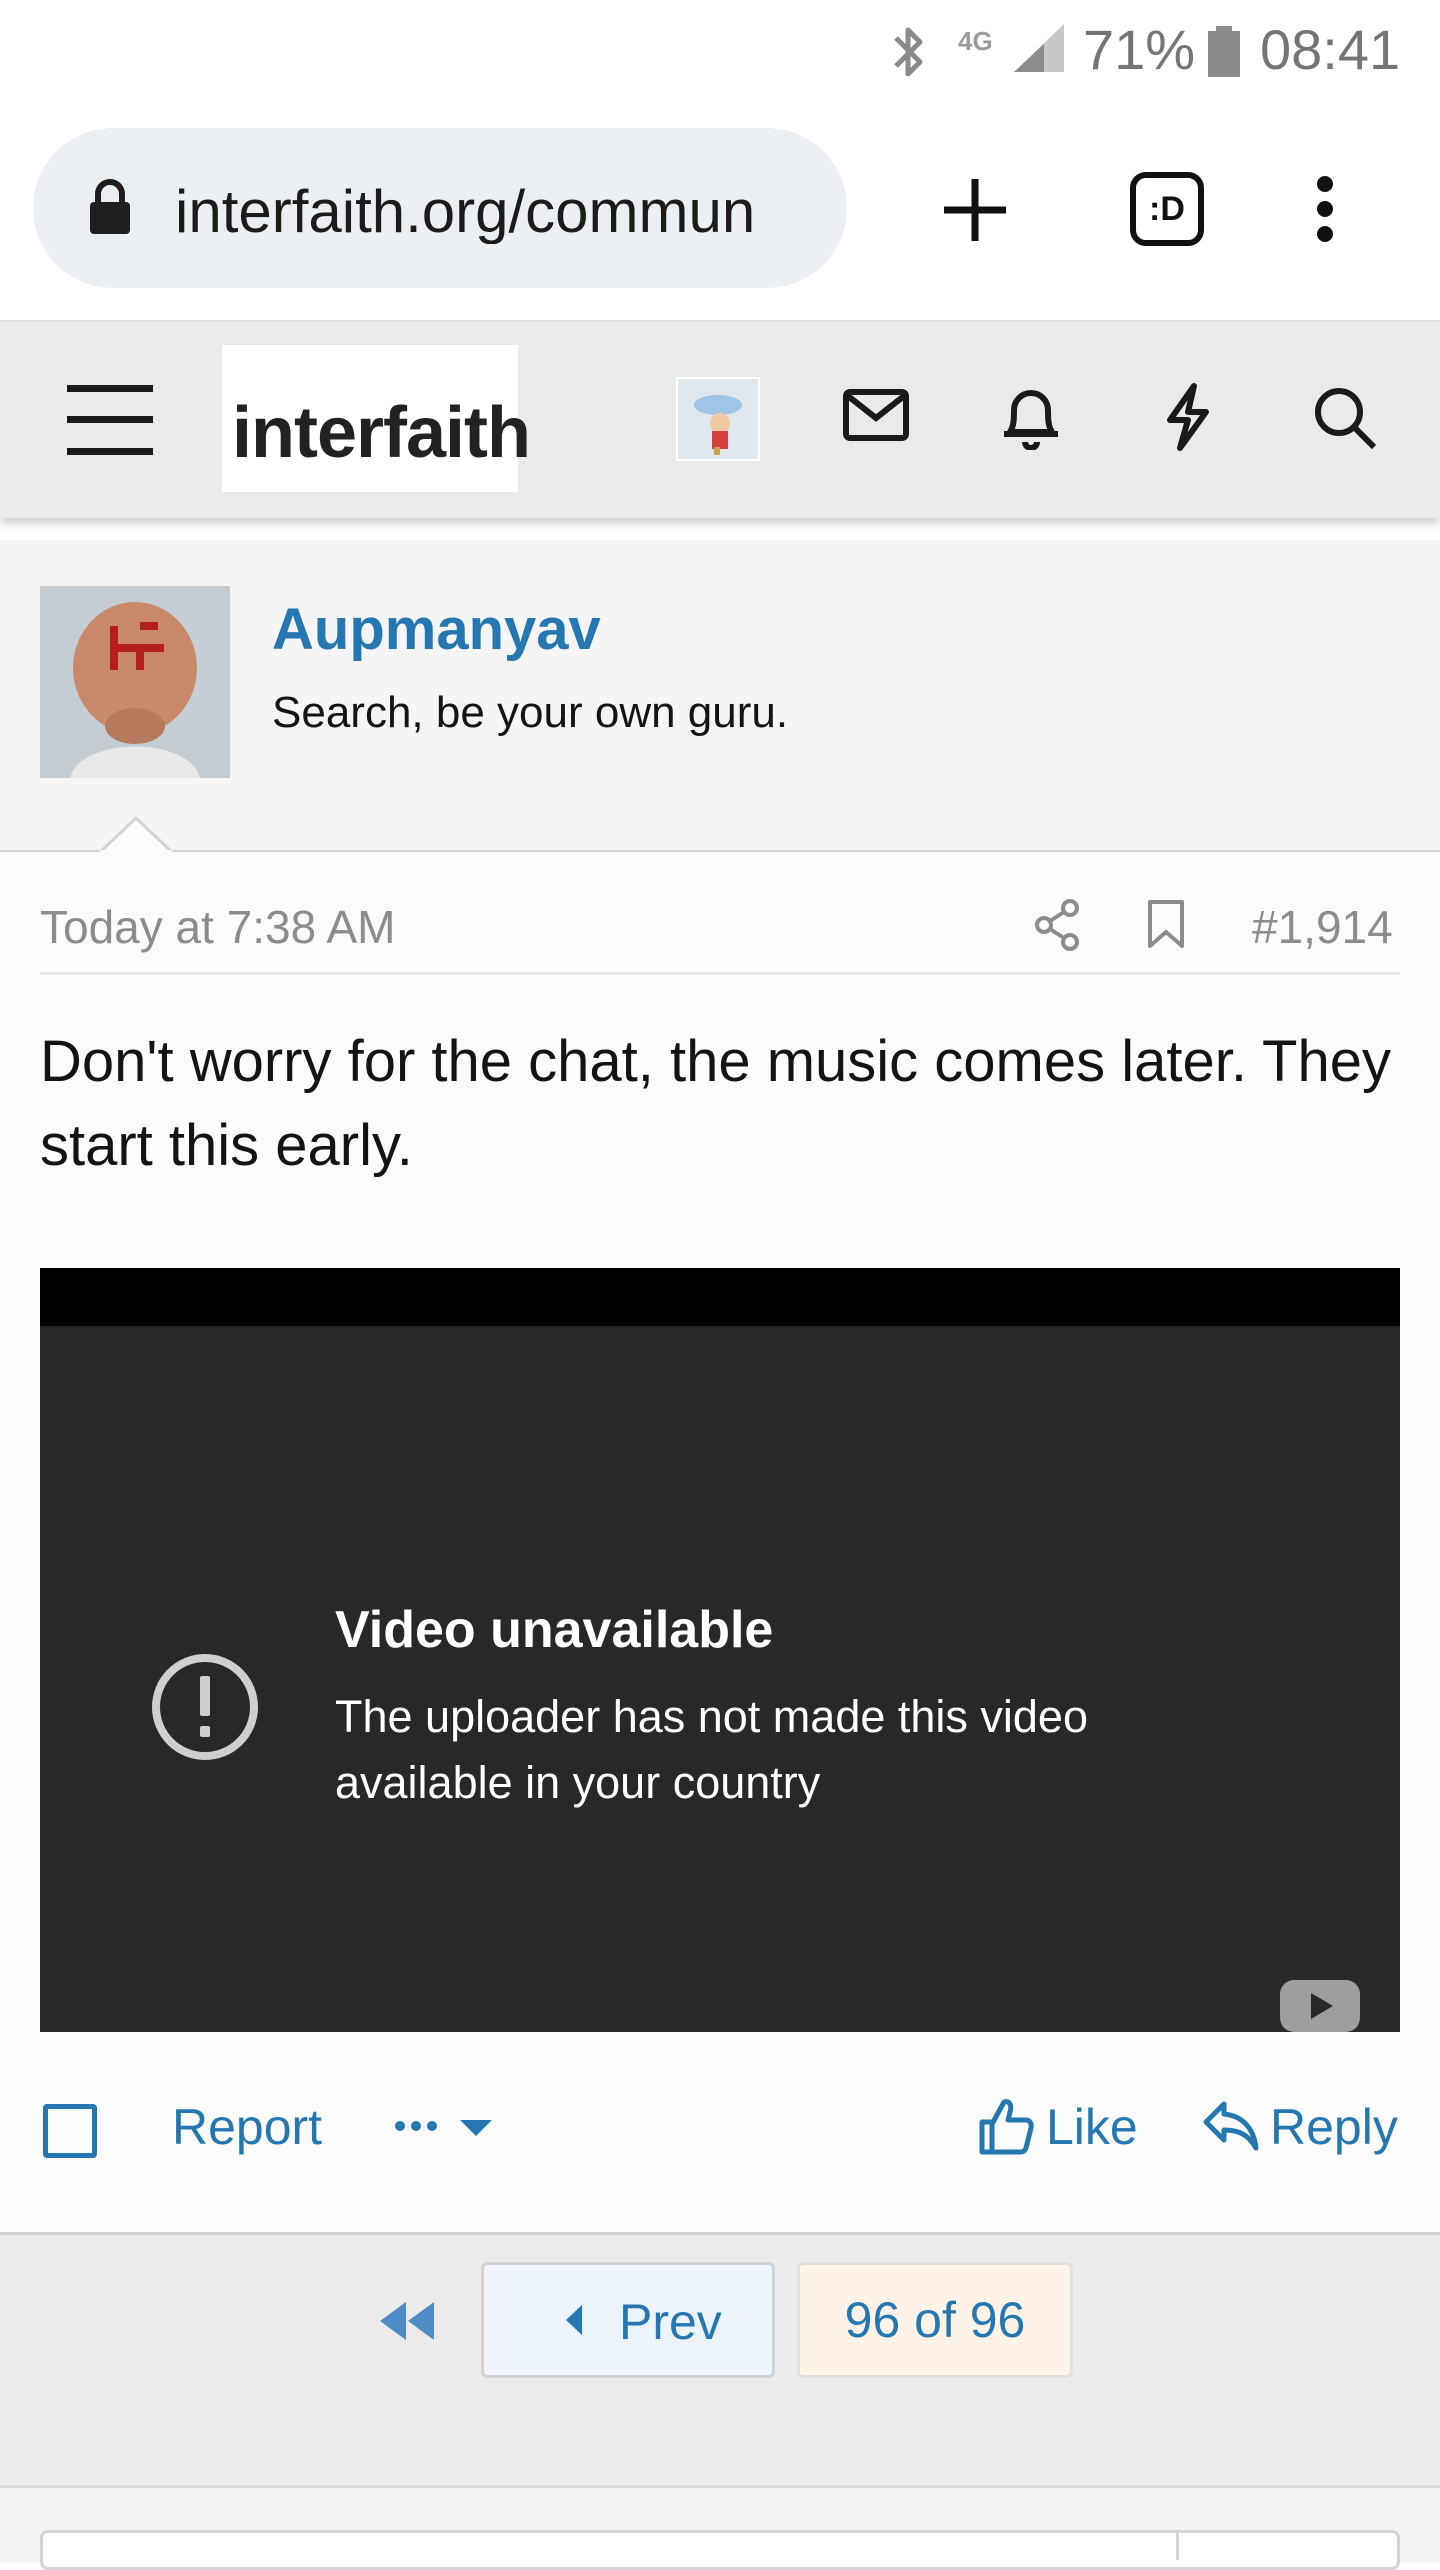  Describe the element at coordinates (876, 416) in the screenshot. I see `inbox-envelope-icon` at that location.